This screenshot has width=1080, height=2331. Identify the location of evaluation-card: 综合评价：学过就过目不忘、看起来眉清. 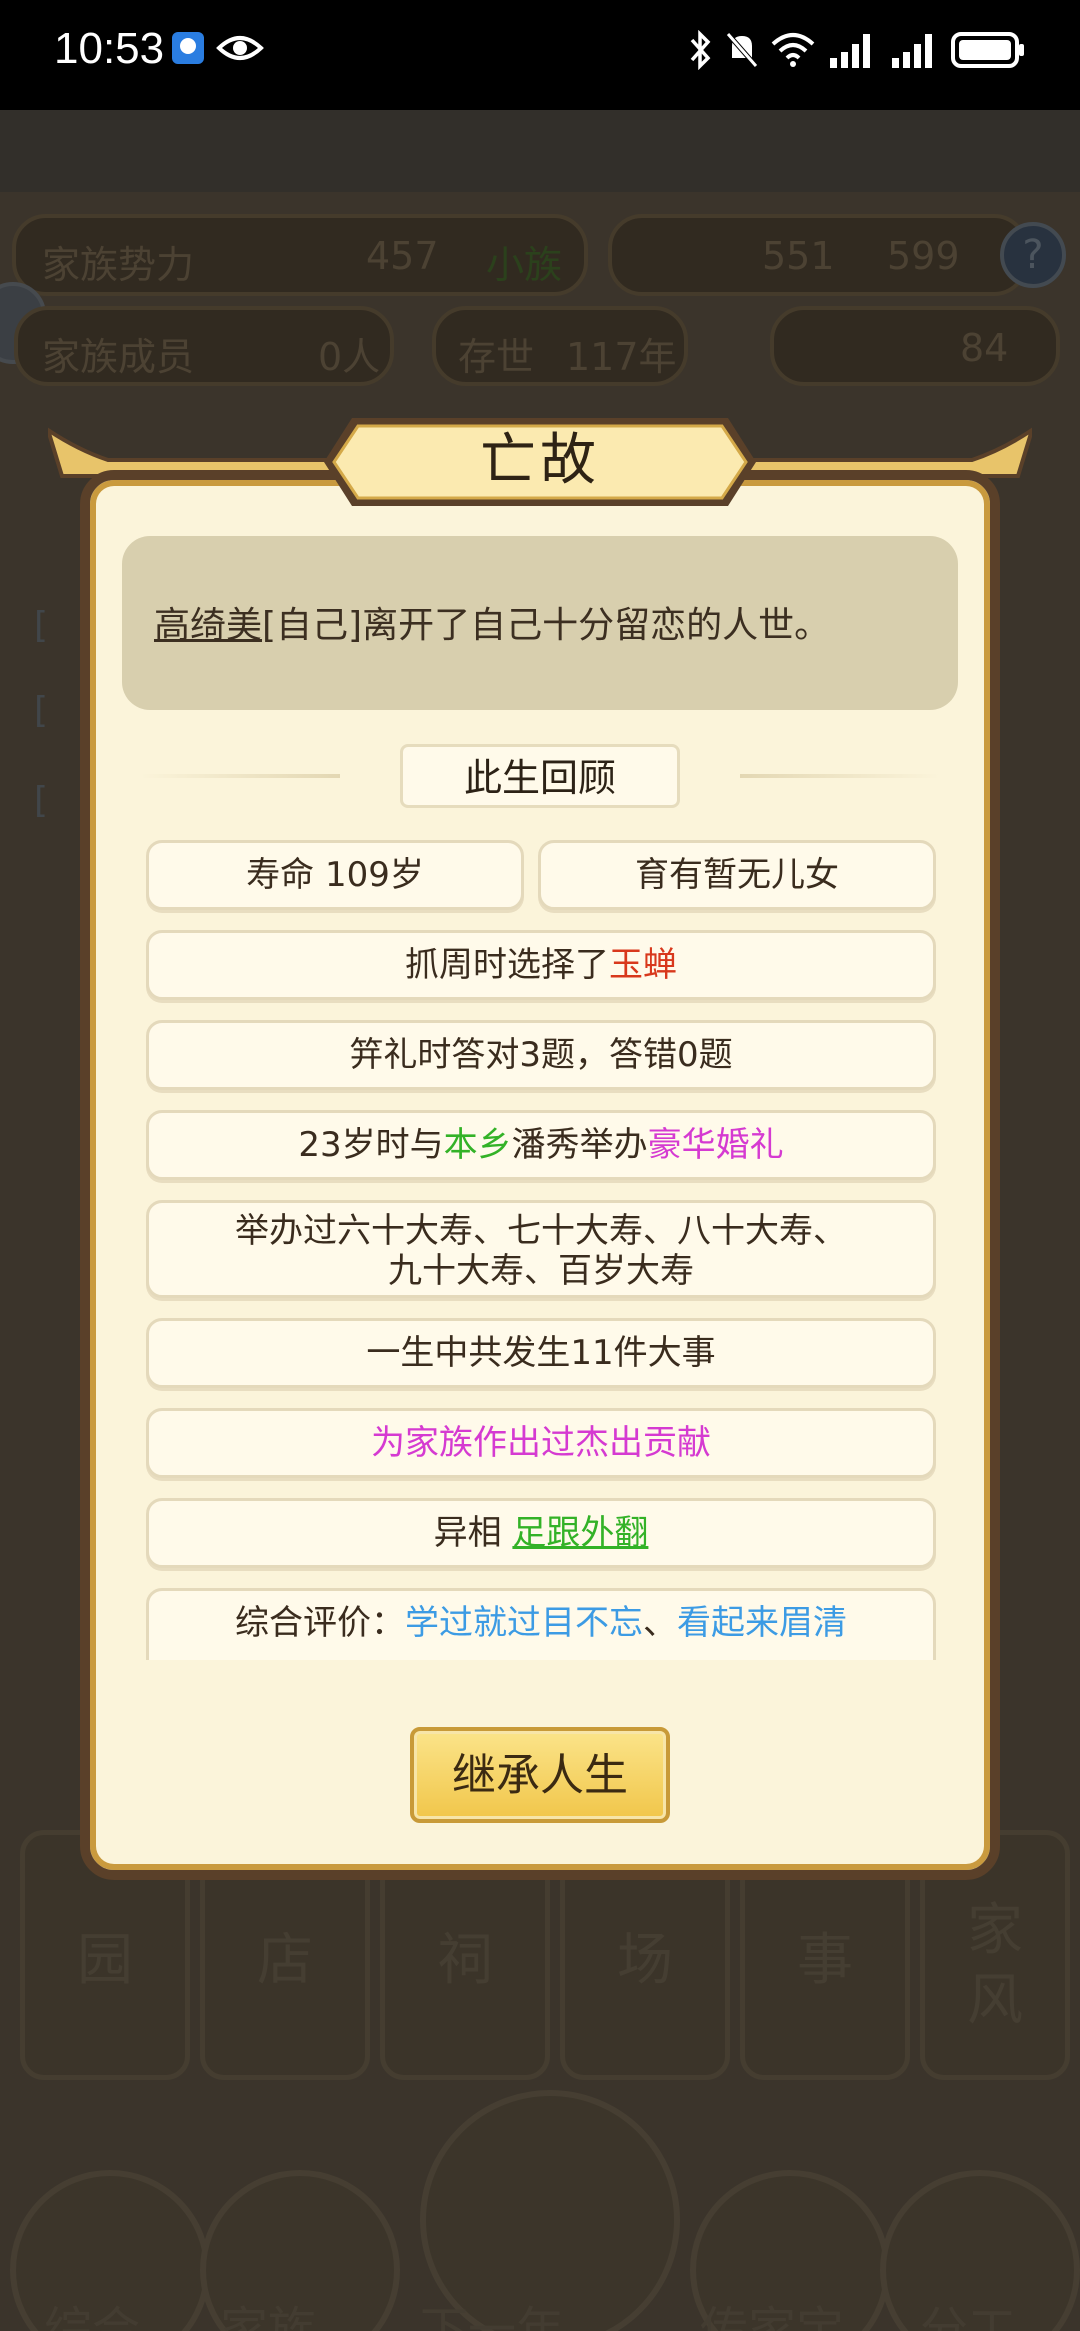
(541, 1624).